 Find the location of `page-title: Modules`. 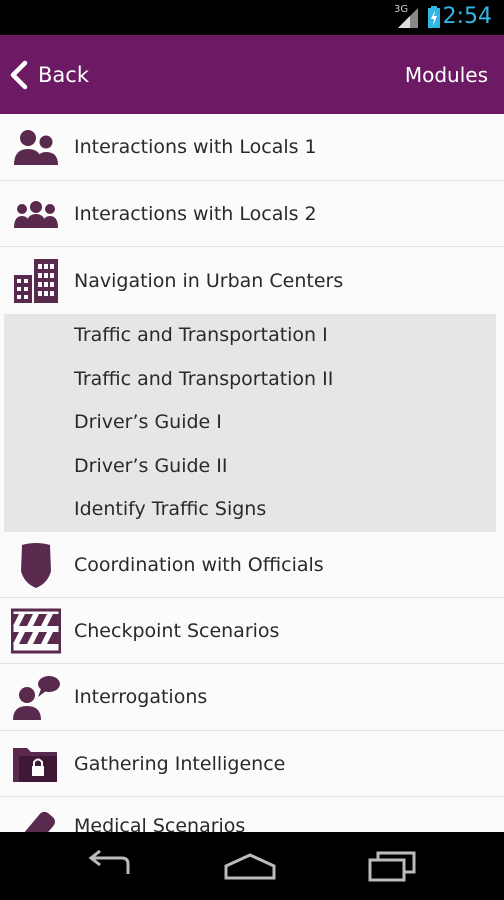

page-title: Modules is located at coordinates (446, 75).